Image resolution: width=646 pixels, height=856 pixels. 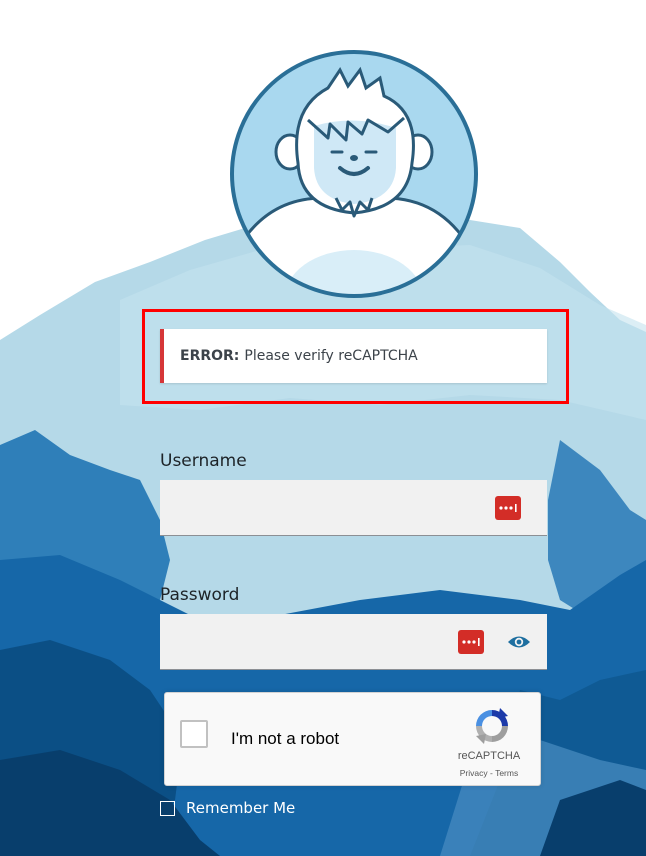 I want to click on error-prefix: ERROR:, so click(x=210, y=356).